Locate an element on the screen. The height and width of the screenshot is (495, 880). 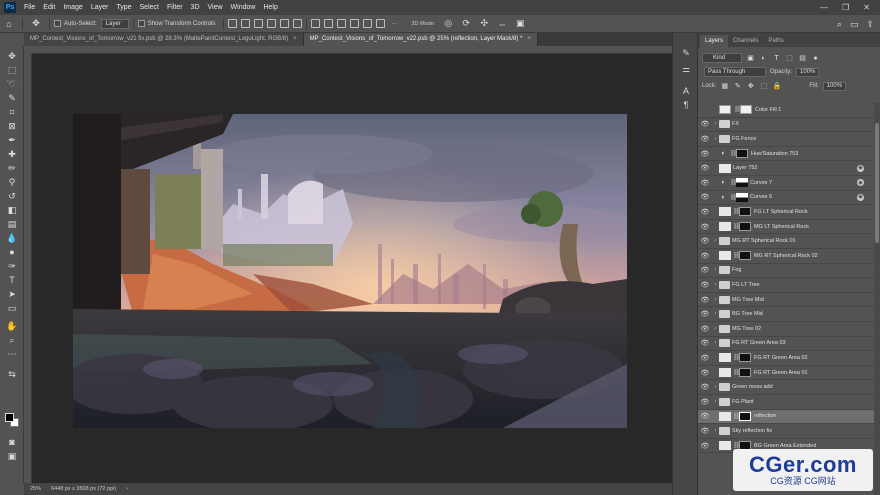
distribute-center-icon is located at coordinates (368, 23).